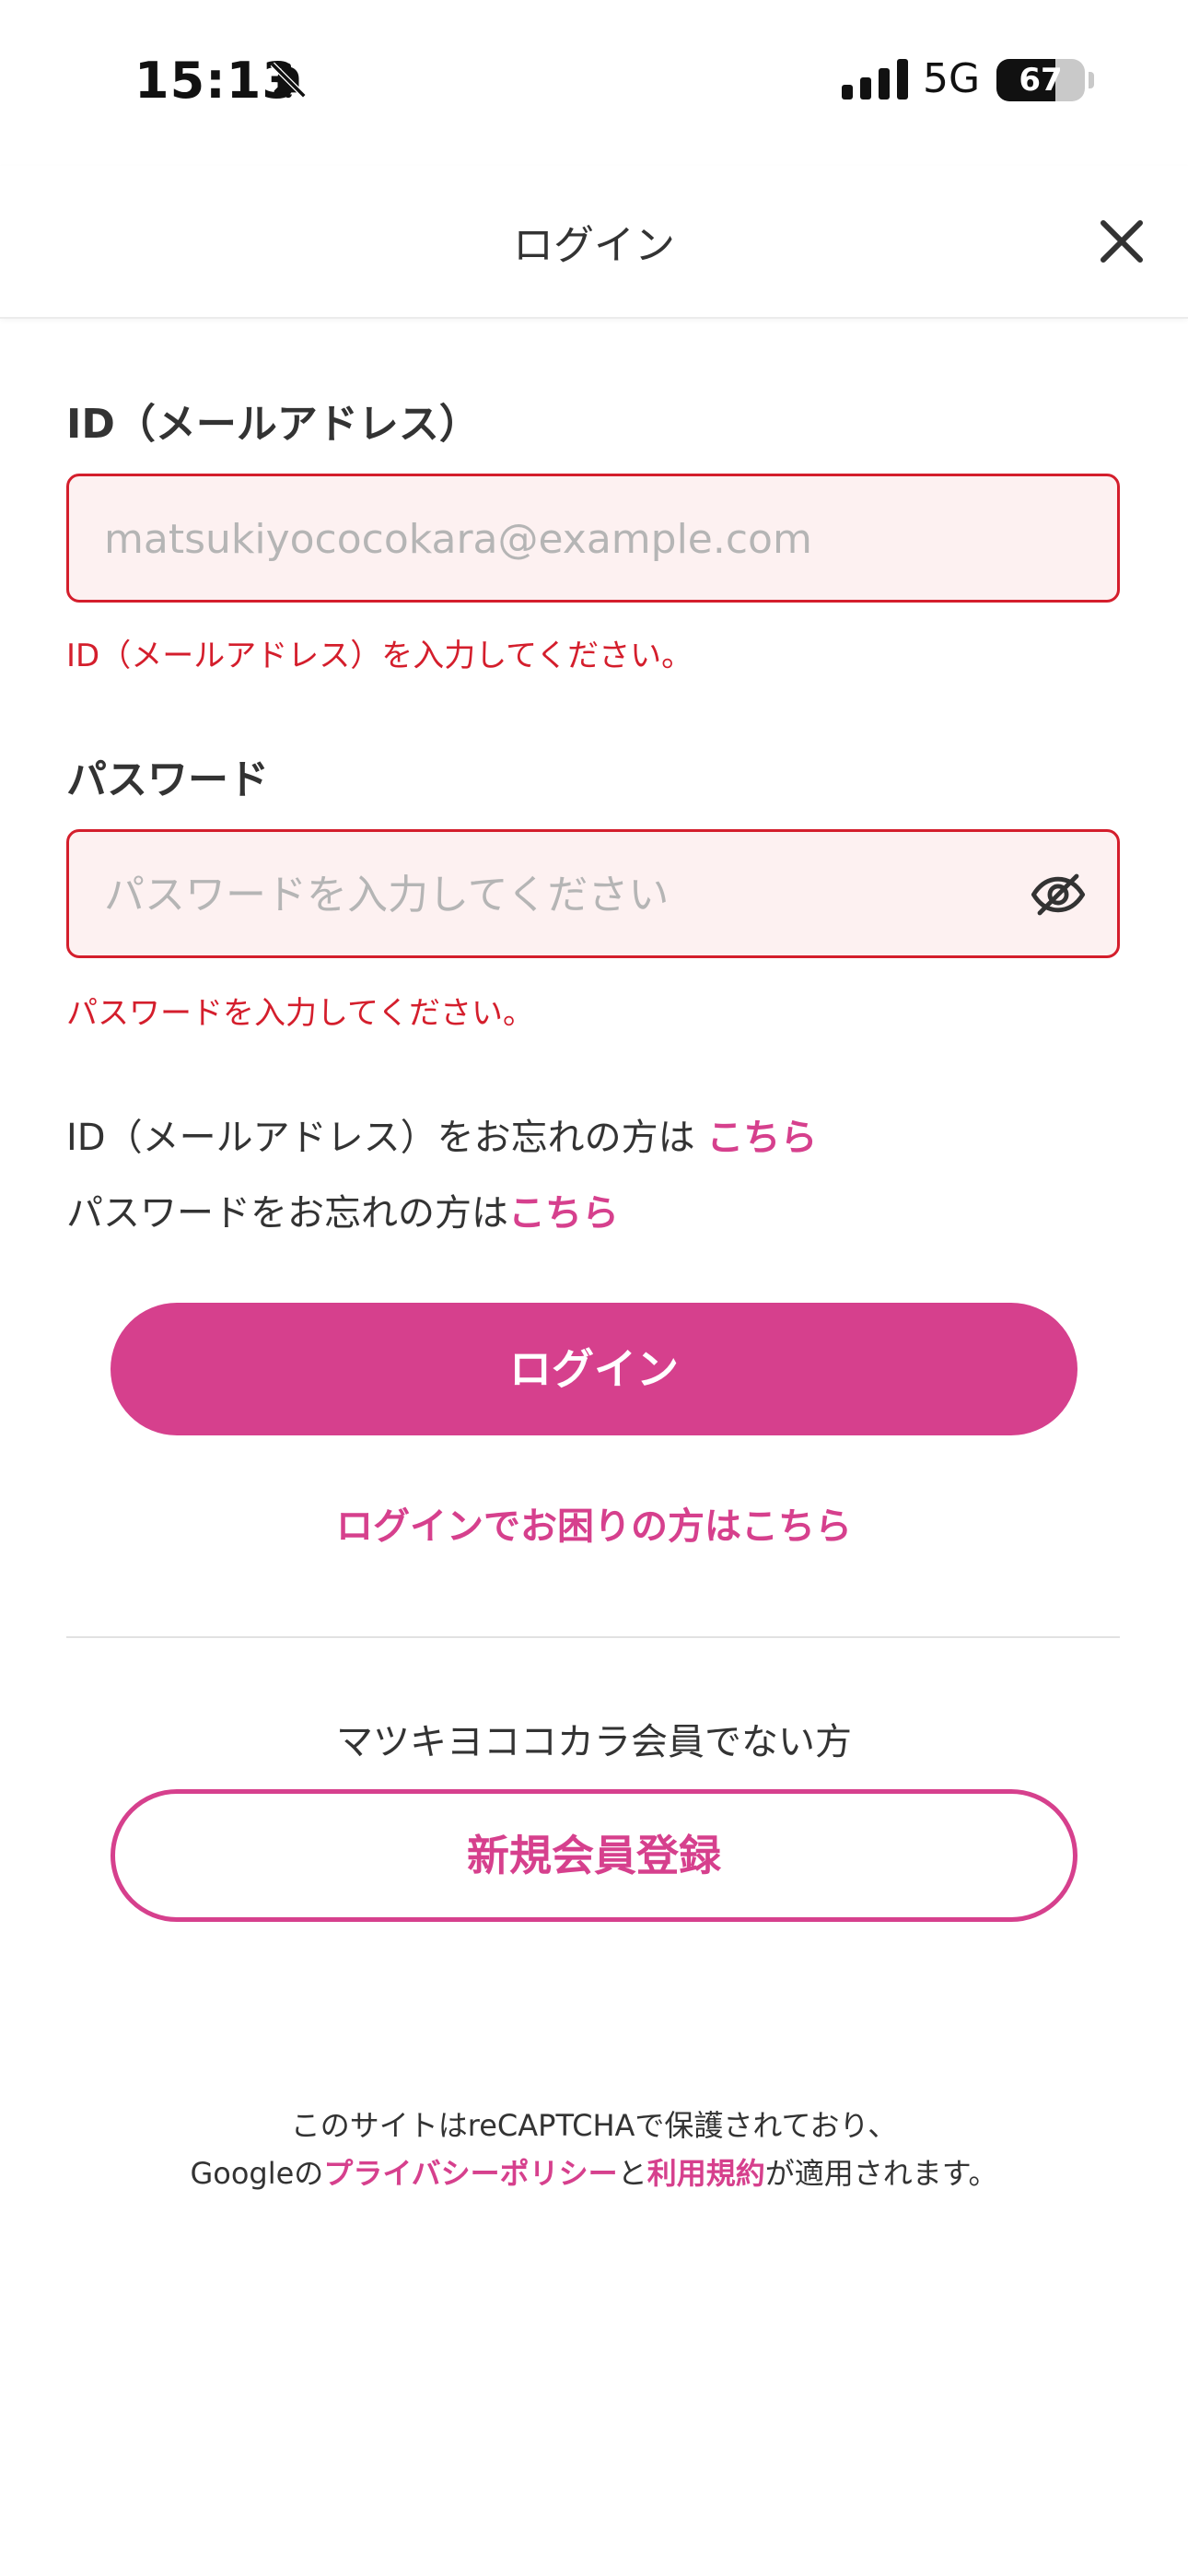  Describe the element at coordinates (257, 2173) in the screenshot. I see `recaptcha-google-text: Googleの` at that location.